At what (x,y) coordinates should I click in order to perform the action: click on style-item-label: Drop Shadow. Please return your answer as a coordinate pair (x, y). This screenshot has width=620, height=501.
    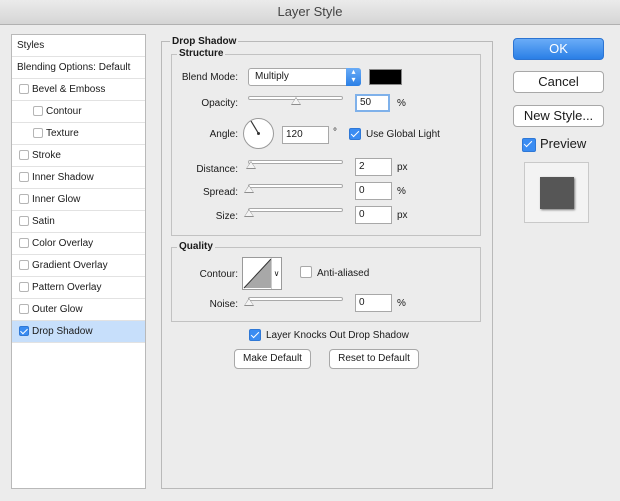
    Looking at the image, I should click on (62, 331).